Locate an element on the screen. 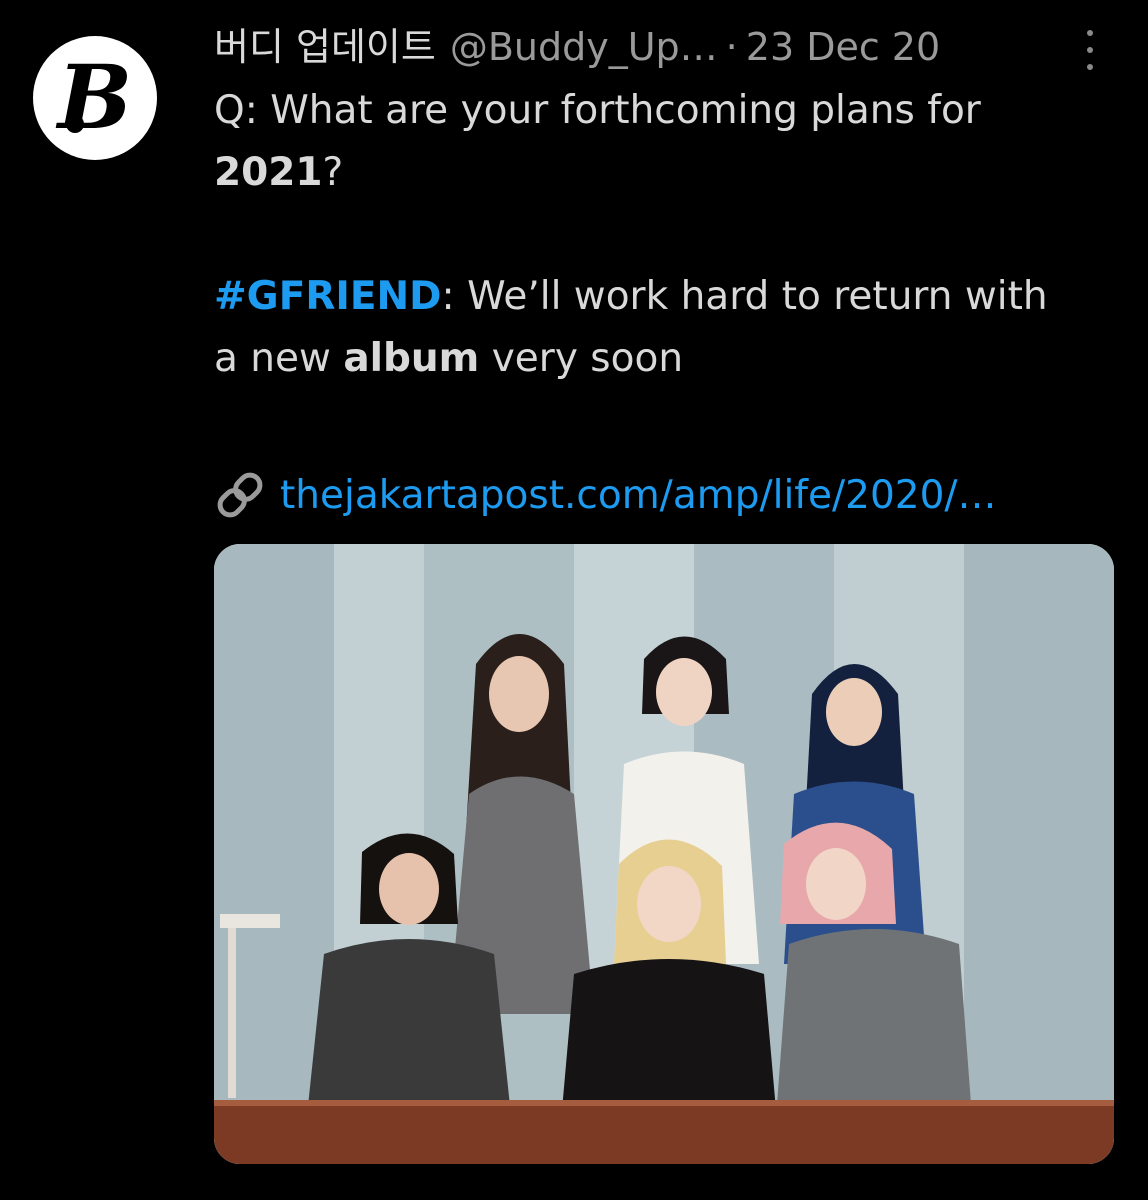 The height and width of the screenshot is (1200, 1148). question-text: Q: What are your forthcoming plans for is located at coordinates (597, 110).